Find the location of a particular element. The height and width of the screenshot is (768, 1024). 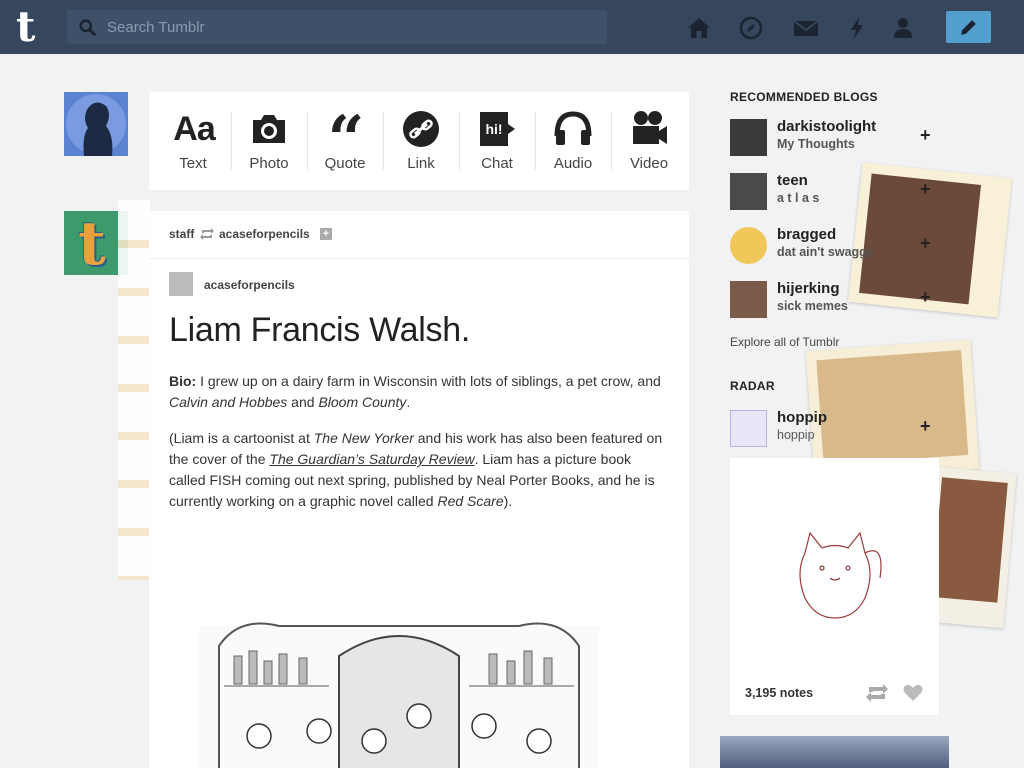

background-decoration is located at coordinates (134, 390).